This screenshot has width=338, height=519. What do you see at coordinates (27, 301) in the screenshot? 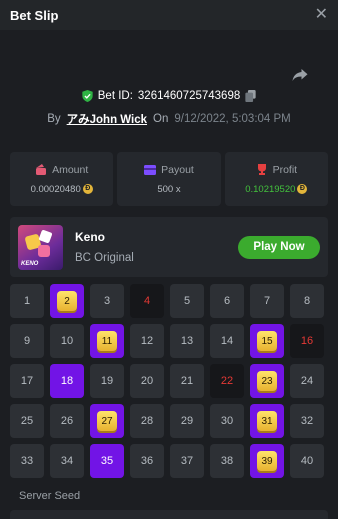
I see `keno-tile: 1` at bounding box center [27, 301].